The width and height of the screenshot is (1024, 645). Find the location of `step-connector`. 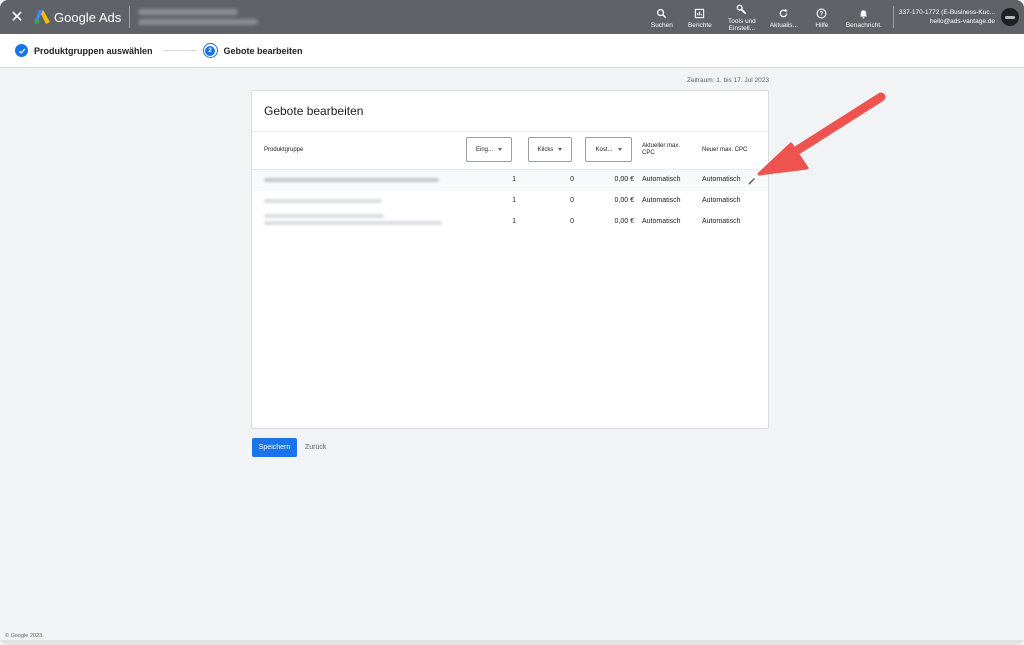

step-connector is located at coordinates (179, 50).